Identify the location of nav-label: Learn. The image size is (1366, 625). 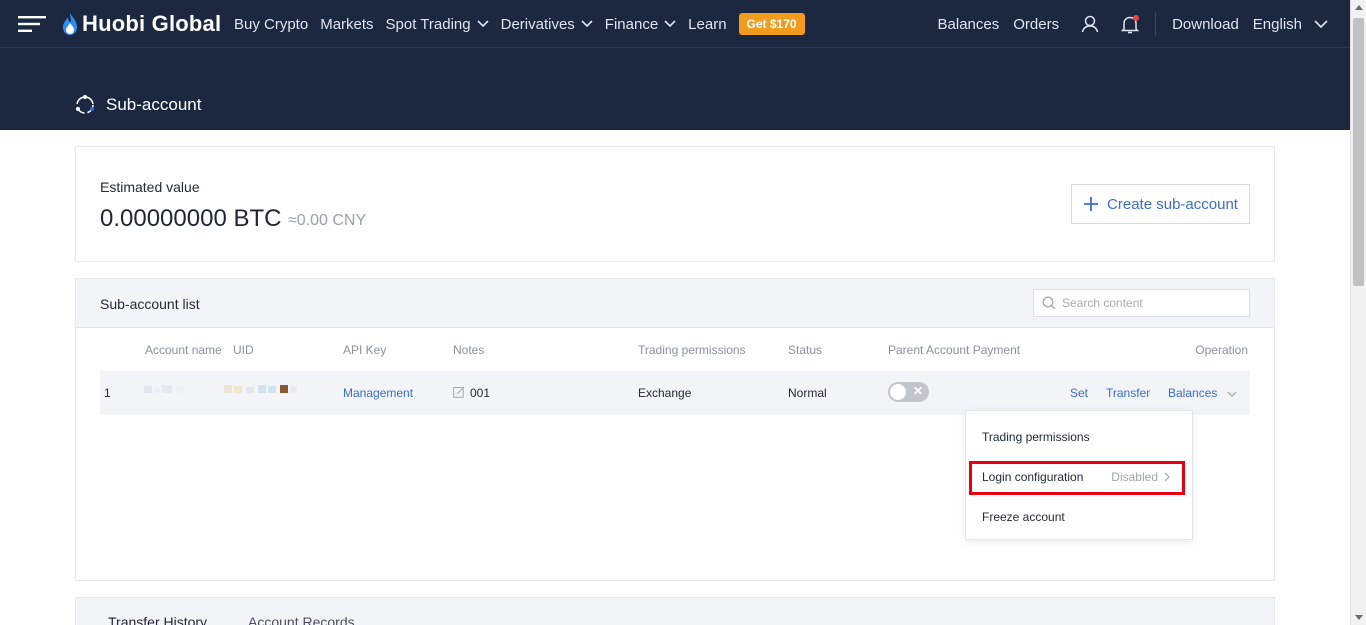
(707, 24).